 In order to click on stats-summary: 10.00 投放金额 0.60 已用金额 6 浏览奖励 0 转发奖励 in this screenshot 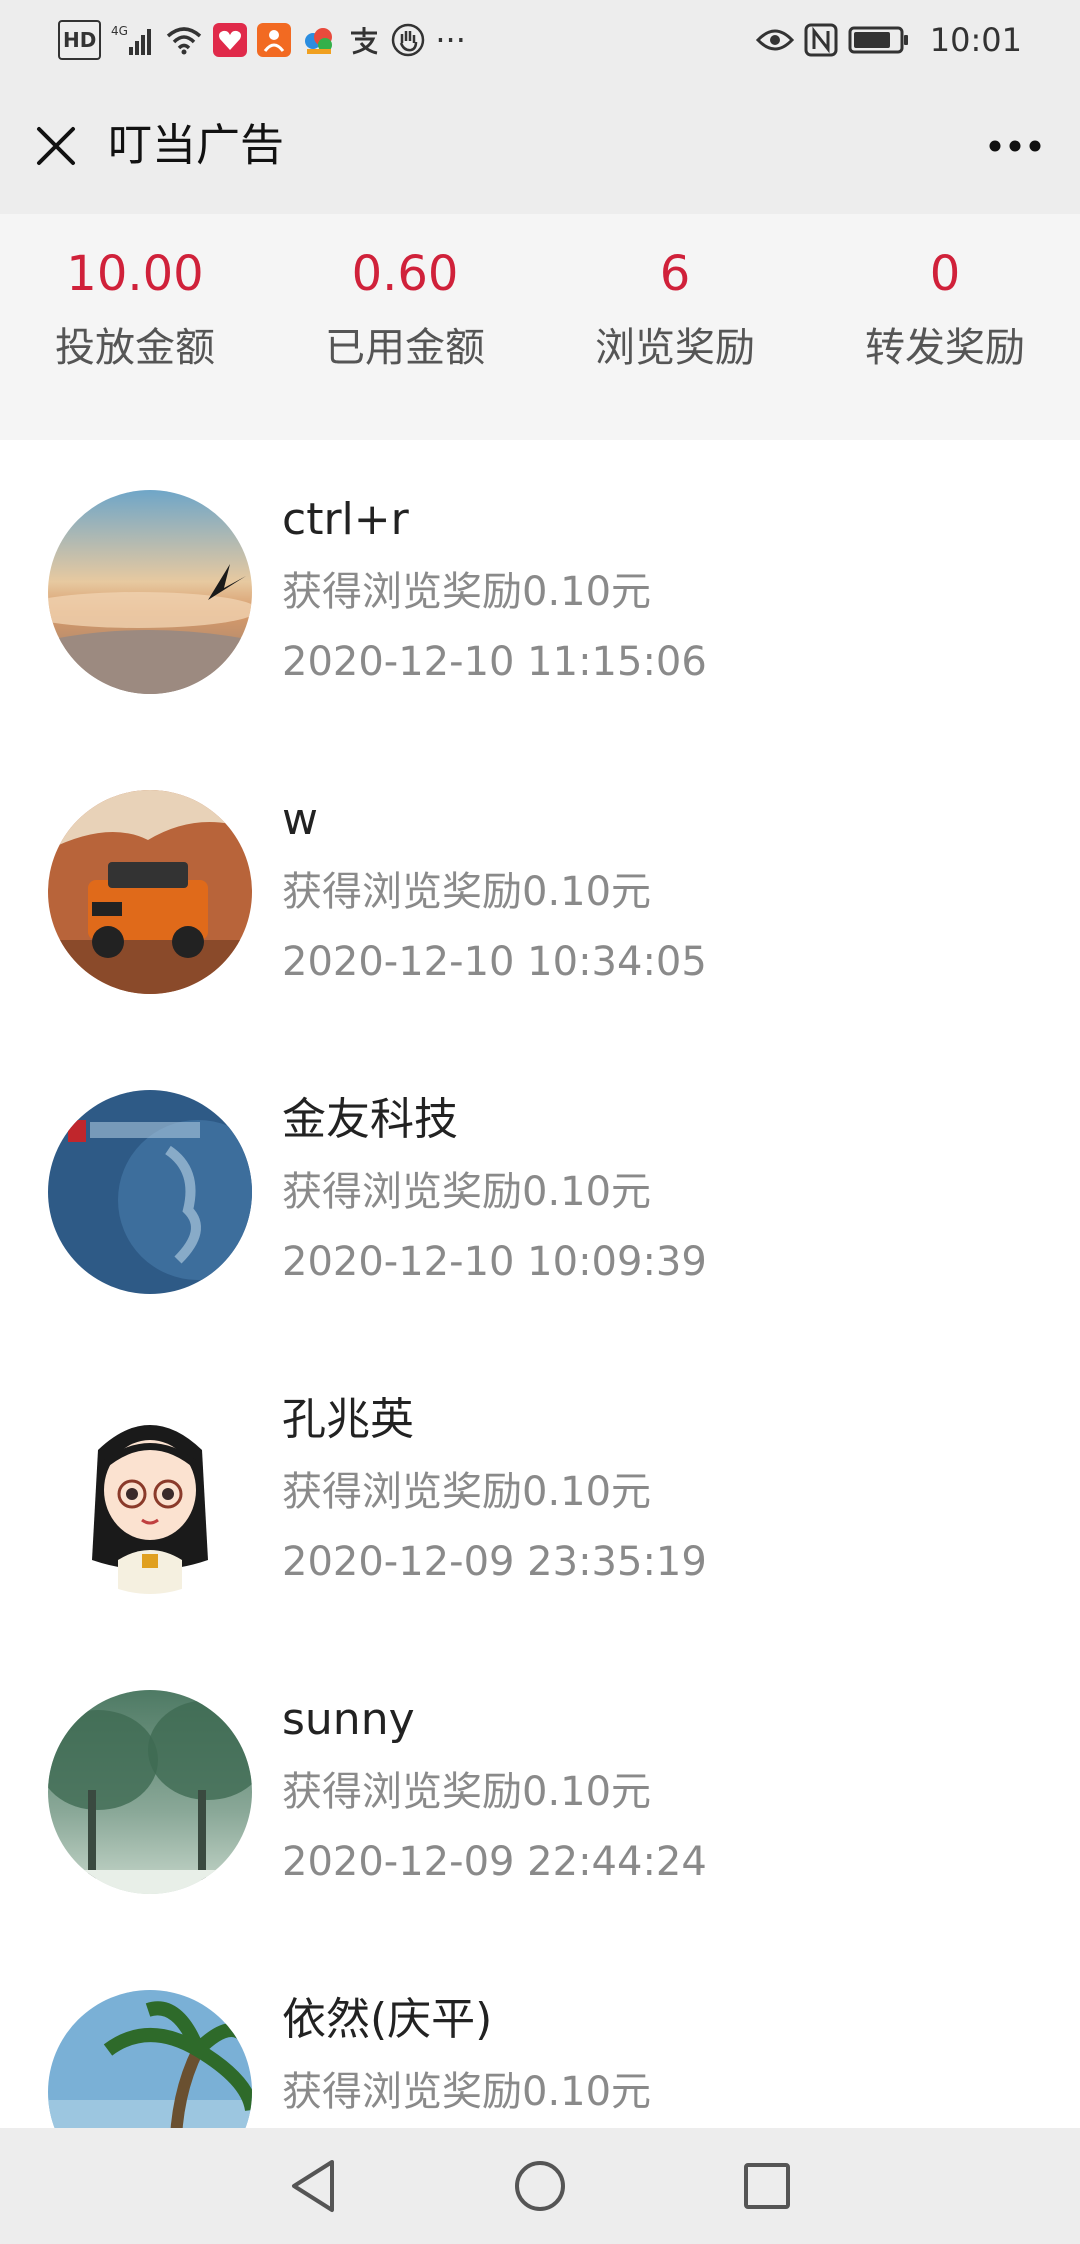, I will do `click(540, 327)`.